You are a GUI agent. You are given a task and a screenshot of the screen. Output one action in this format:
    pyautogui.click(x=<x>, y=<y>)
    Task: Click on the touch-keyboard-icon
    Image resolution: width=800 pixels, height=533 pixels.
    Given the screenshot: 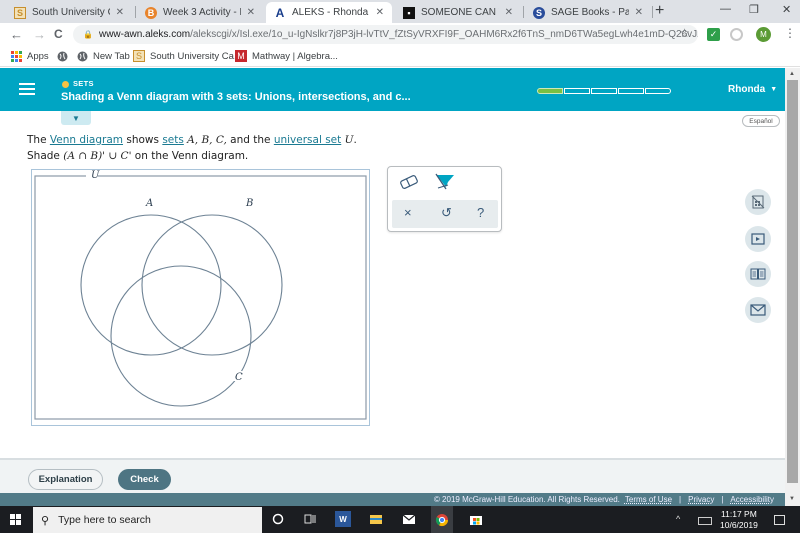 What is the action you would take?
    pyautogui.click(x=705, y=521)
    